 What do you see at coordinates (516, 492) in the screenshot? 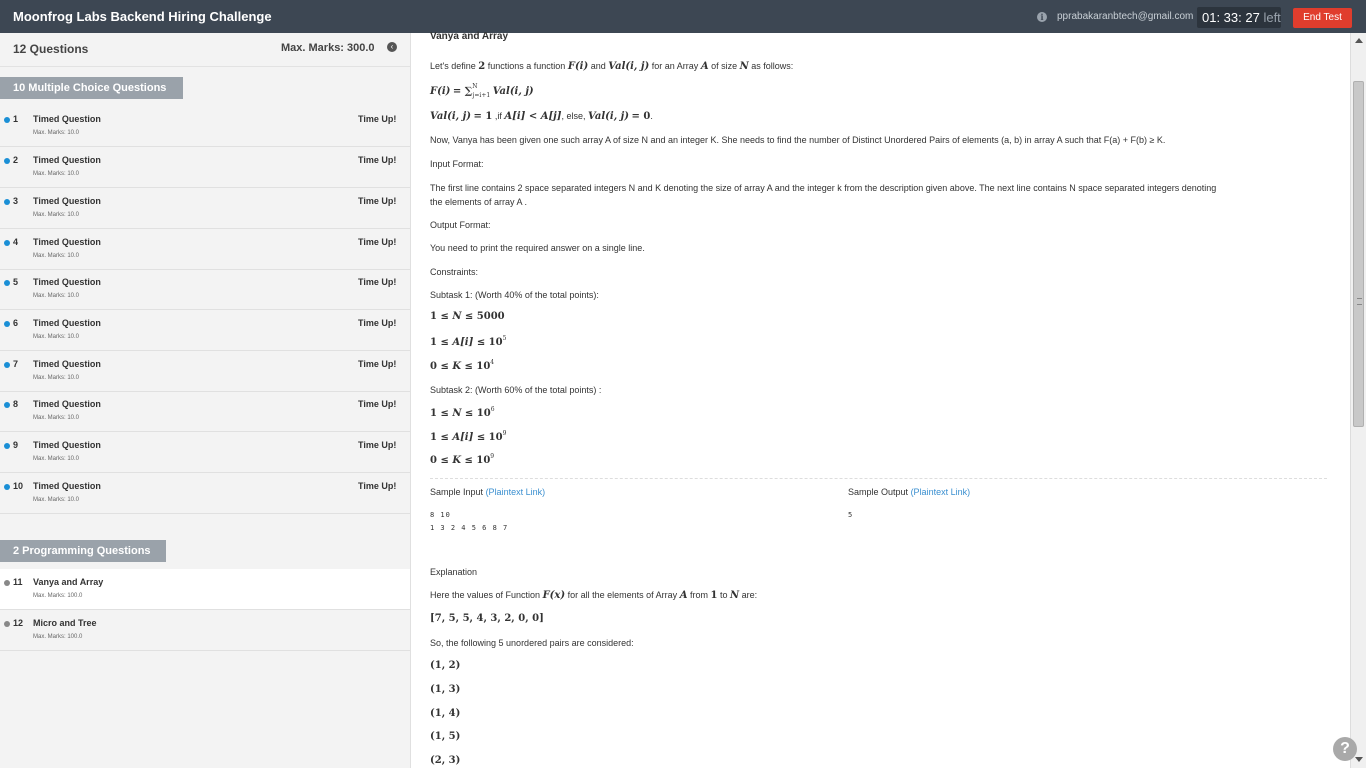
I see `sample-input-plaintext-link: (Plaintext Link)` at bounding box center [516, 492].